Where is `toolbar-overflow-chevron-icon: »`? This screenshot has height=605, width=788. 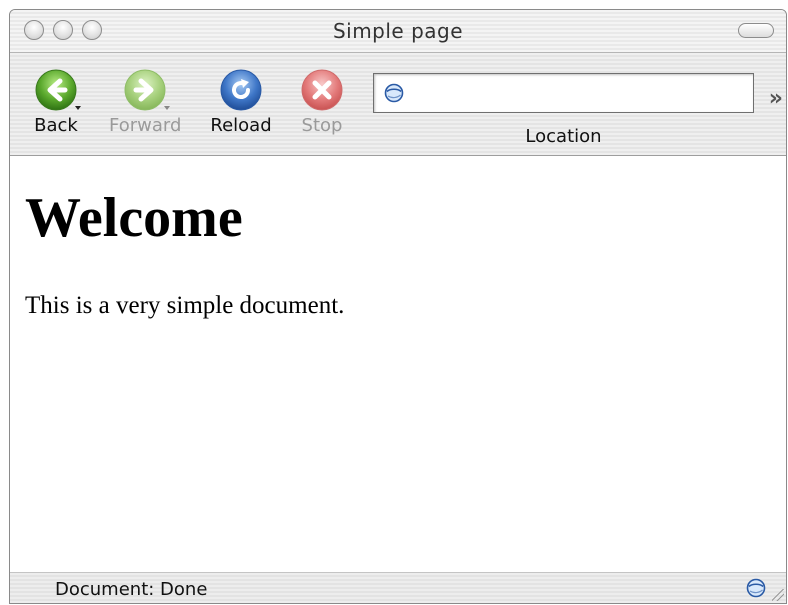
toolbar-overflow-chevron-icon: » is located at coordinates (776, 98).